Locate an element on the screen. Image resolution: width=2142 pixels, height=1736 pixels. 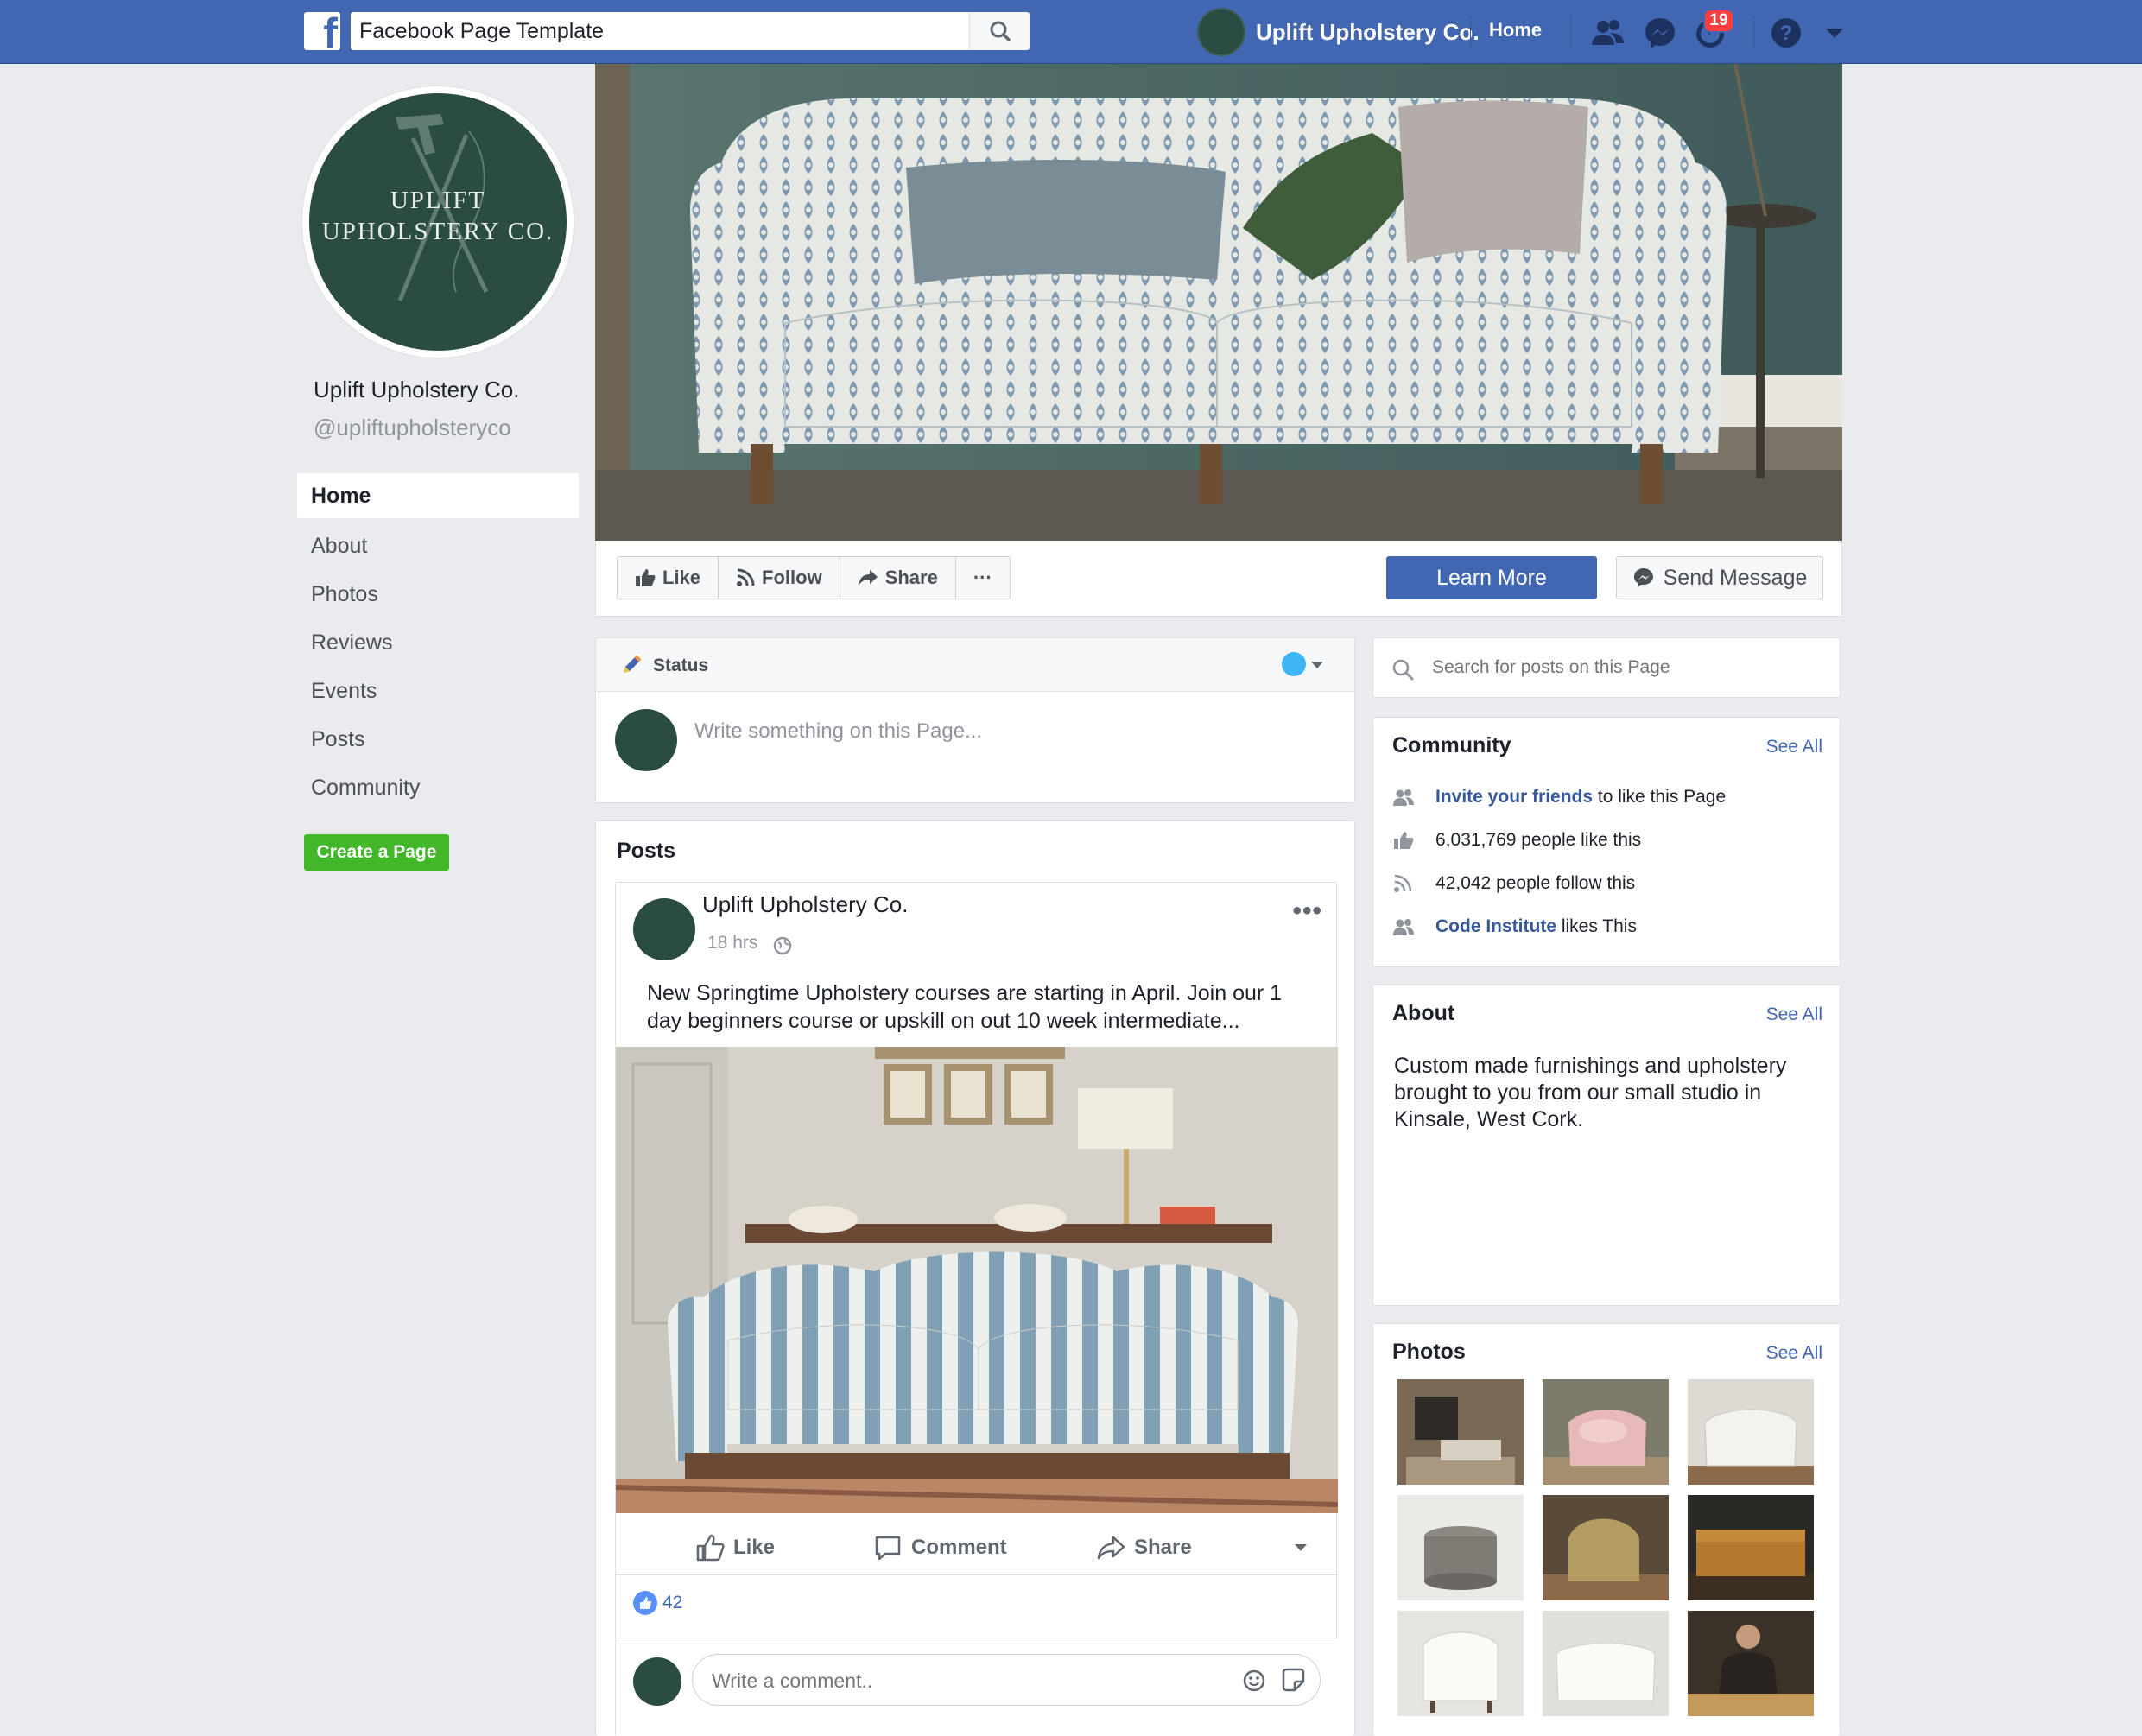
global-search-input is located at coordinates (662, 31).